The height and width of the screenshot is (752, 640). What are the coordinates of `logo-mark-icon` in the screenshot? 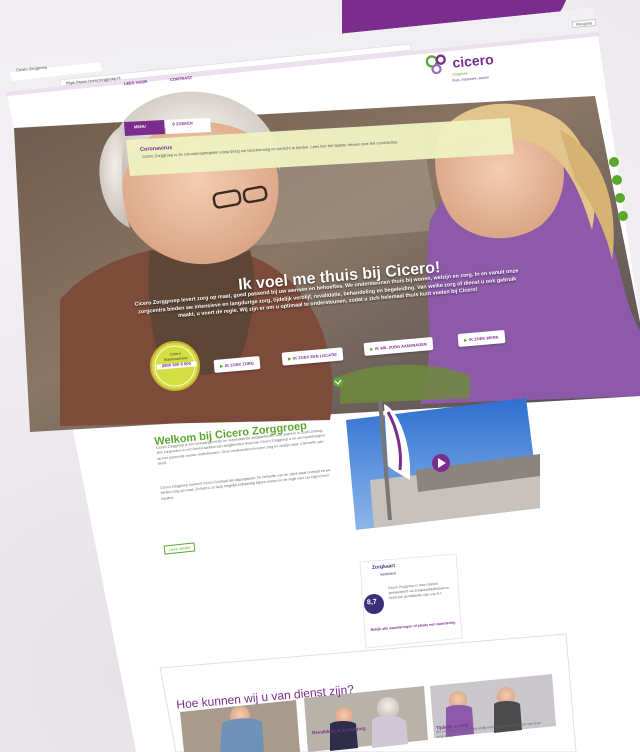 It's located at (435, 64).